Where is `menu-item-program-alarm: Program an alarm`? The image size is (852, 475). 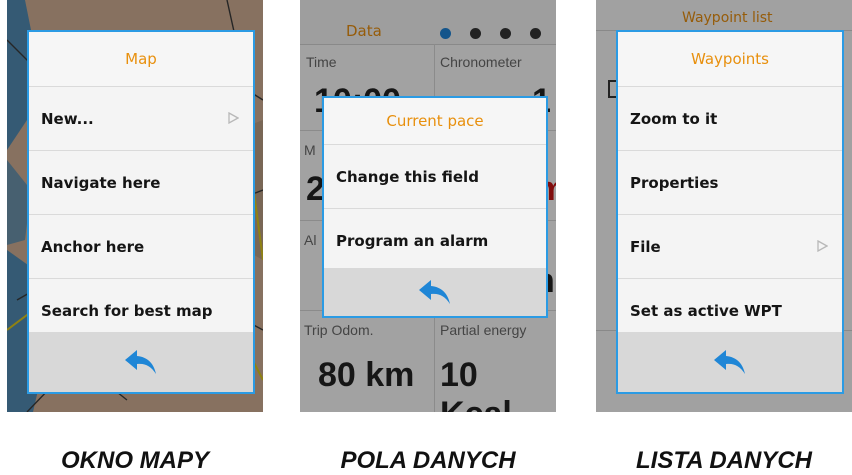 menu-item-program-alarm: Program an alarm is located at coordinates (435, 241).